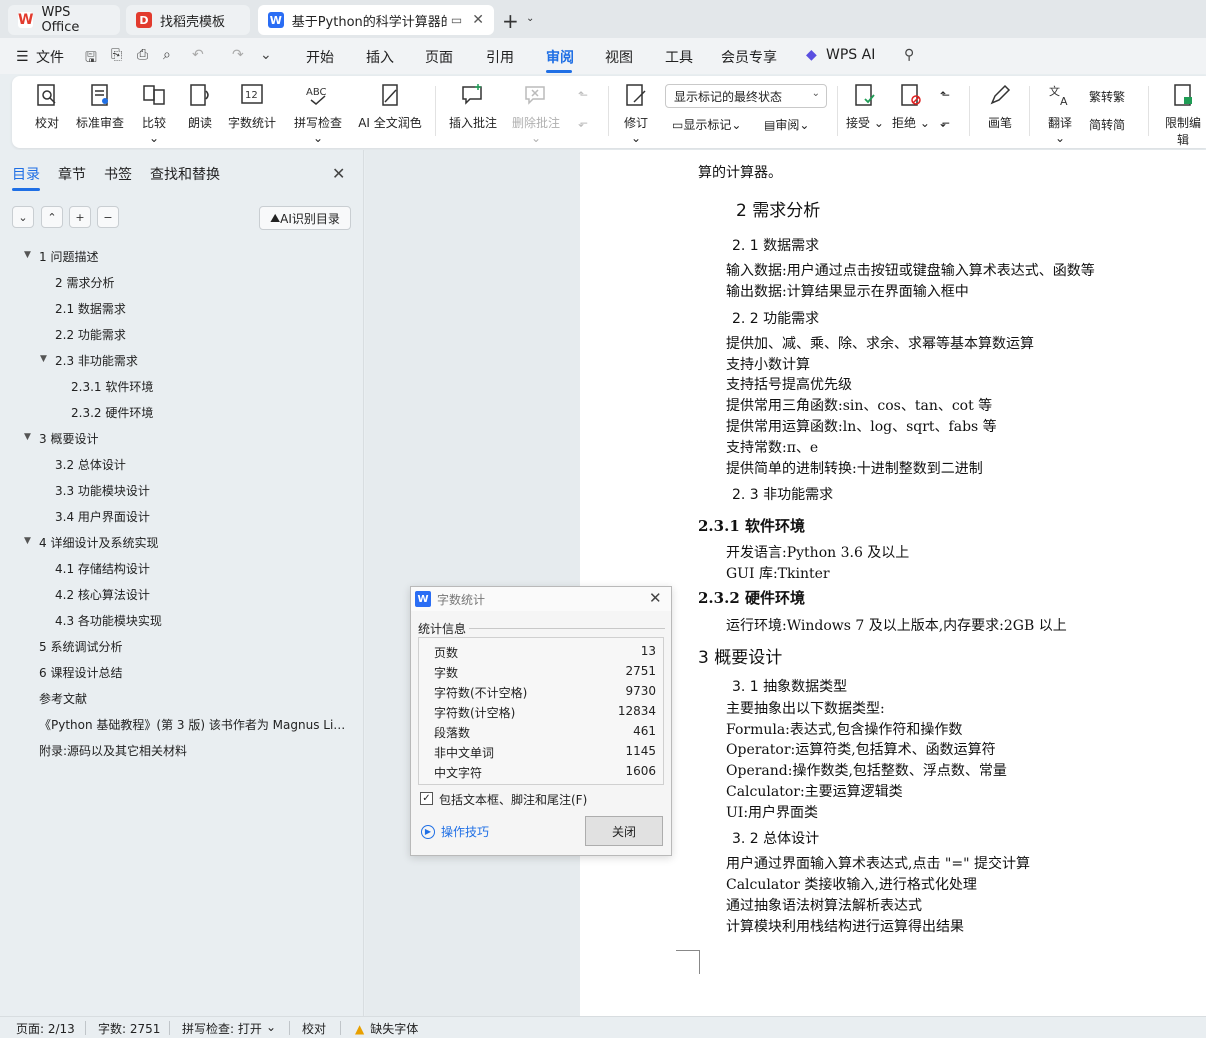  Describe the element at coordinates (636, 113) in the screenshot. I see `track-changes-button: 修订 ⌄` at that location.